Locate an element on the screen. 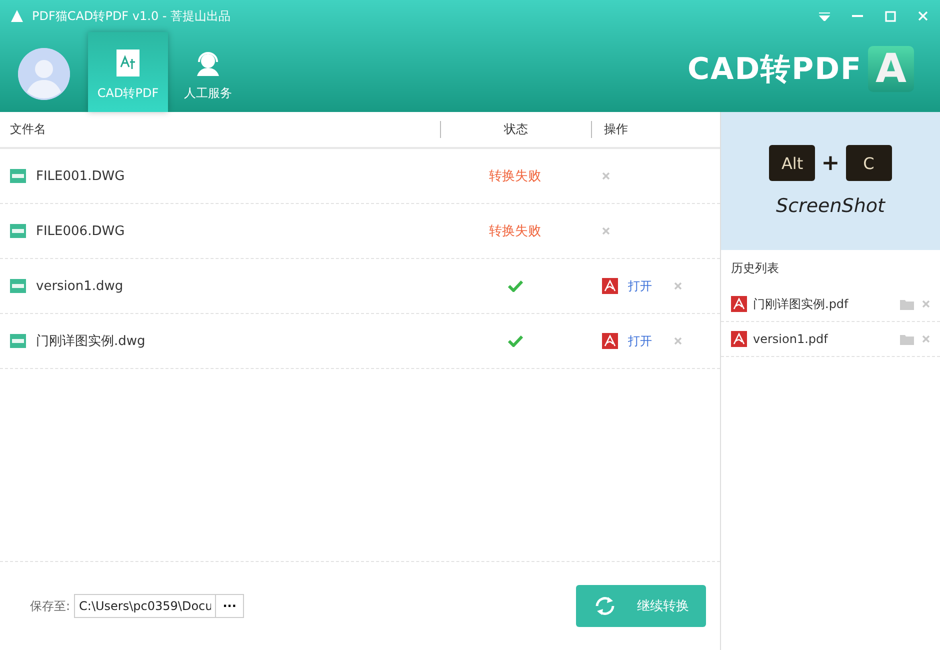 Image resolution: width=940 pixels, height=650 pixels. window-title: PDF猫CAD转PDF v1.0 - 菩提山出品 is located at coordinates (131, 16).